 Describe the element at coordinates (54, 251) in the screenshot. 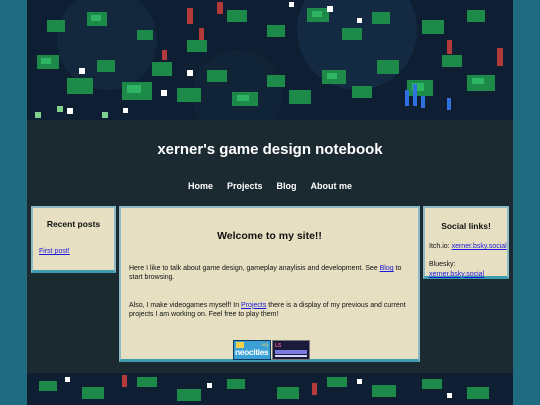

I see `recent-post-link: First post!` at that location.